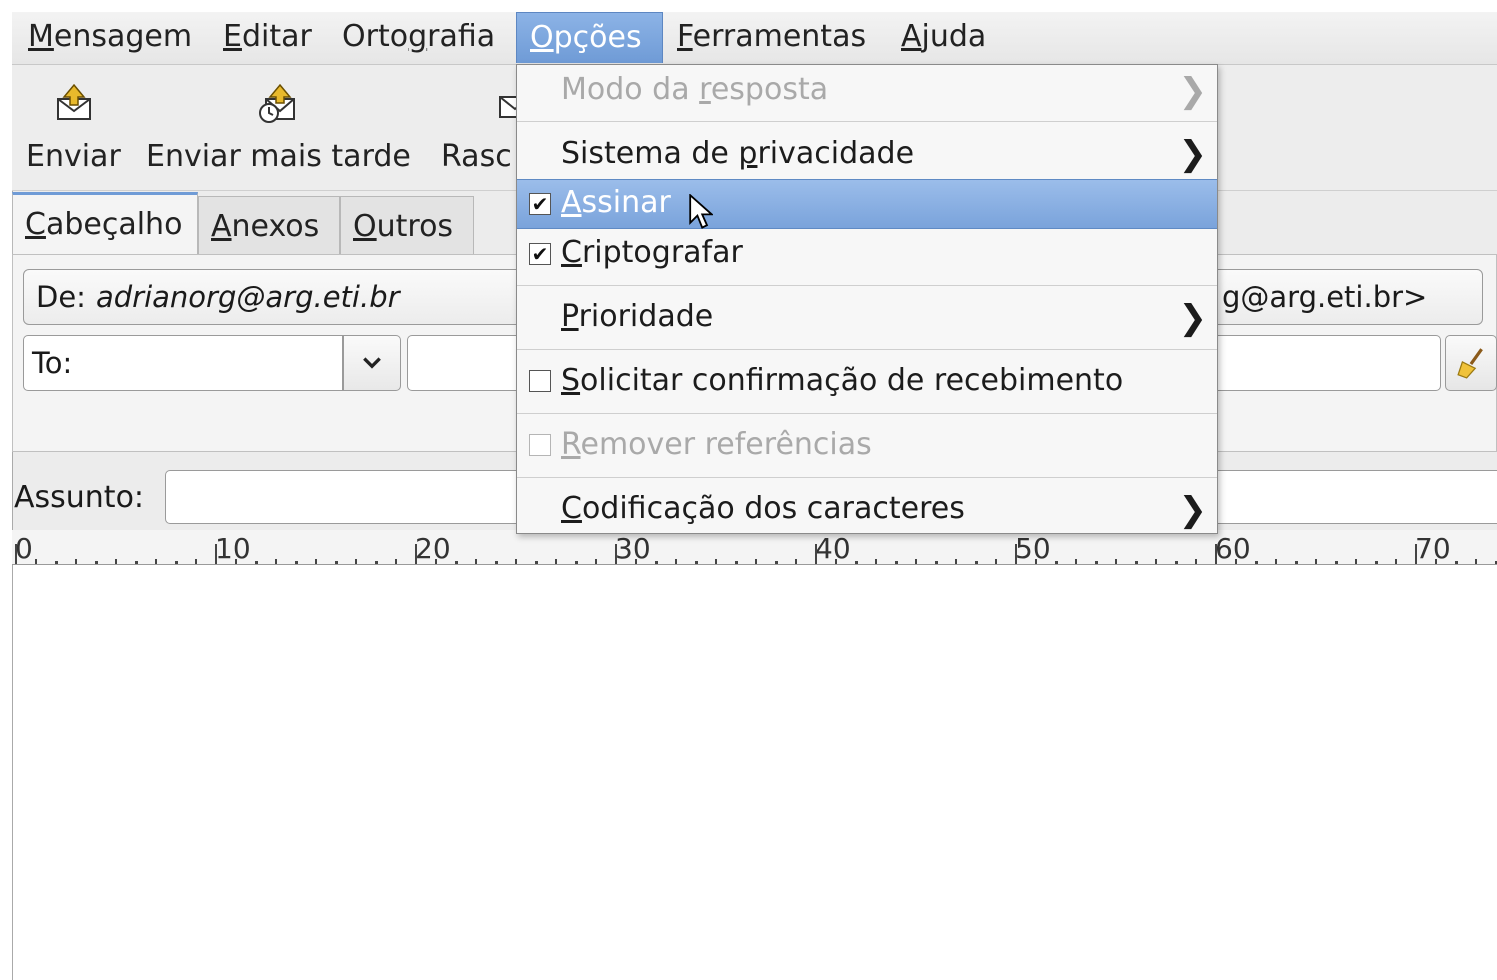 This screenshot has height=980, width=1497. I want to click on ruler-label: 0, so click(24, 548).